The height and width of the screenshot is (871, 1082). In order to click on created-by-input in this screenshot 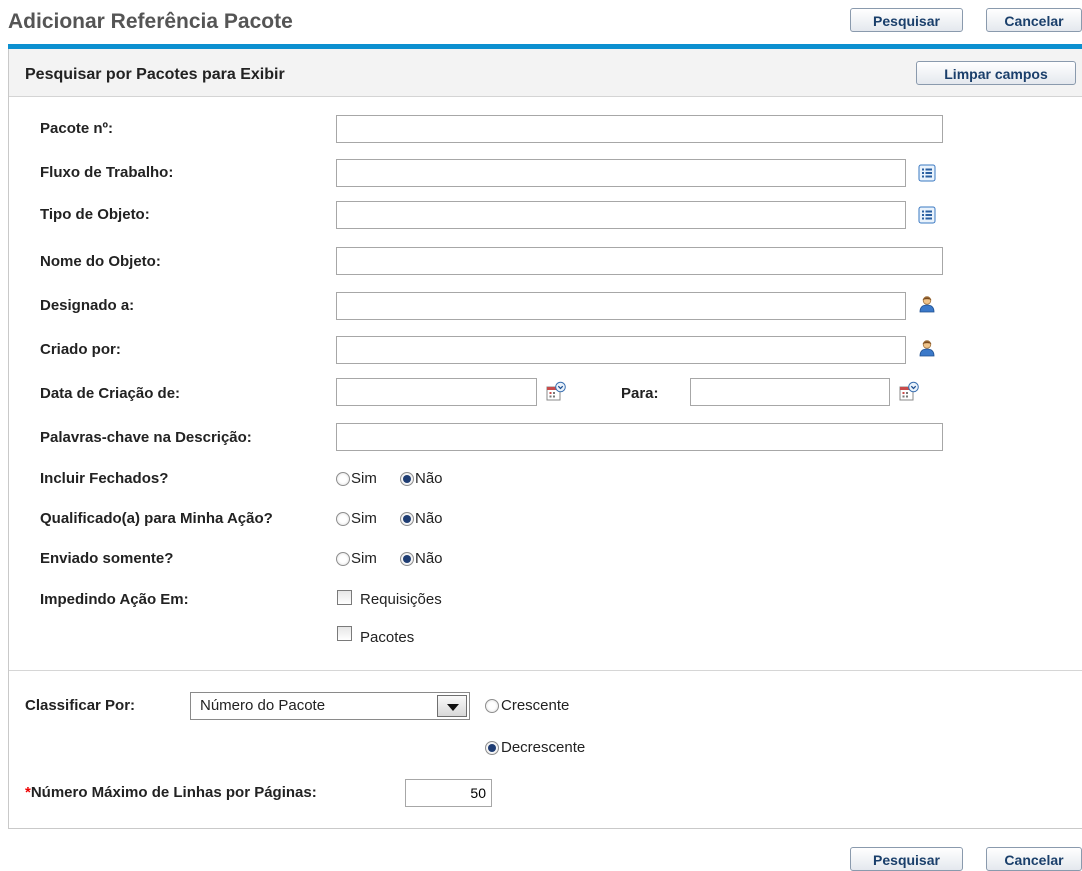, I will do `click(621, 350)`.